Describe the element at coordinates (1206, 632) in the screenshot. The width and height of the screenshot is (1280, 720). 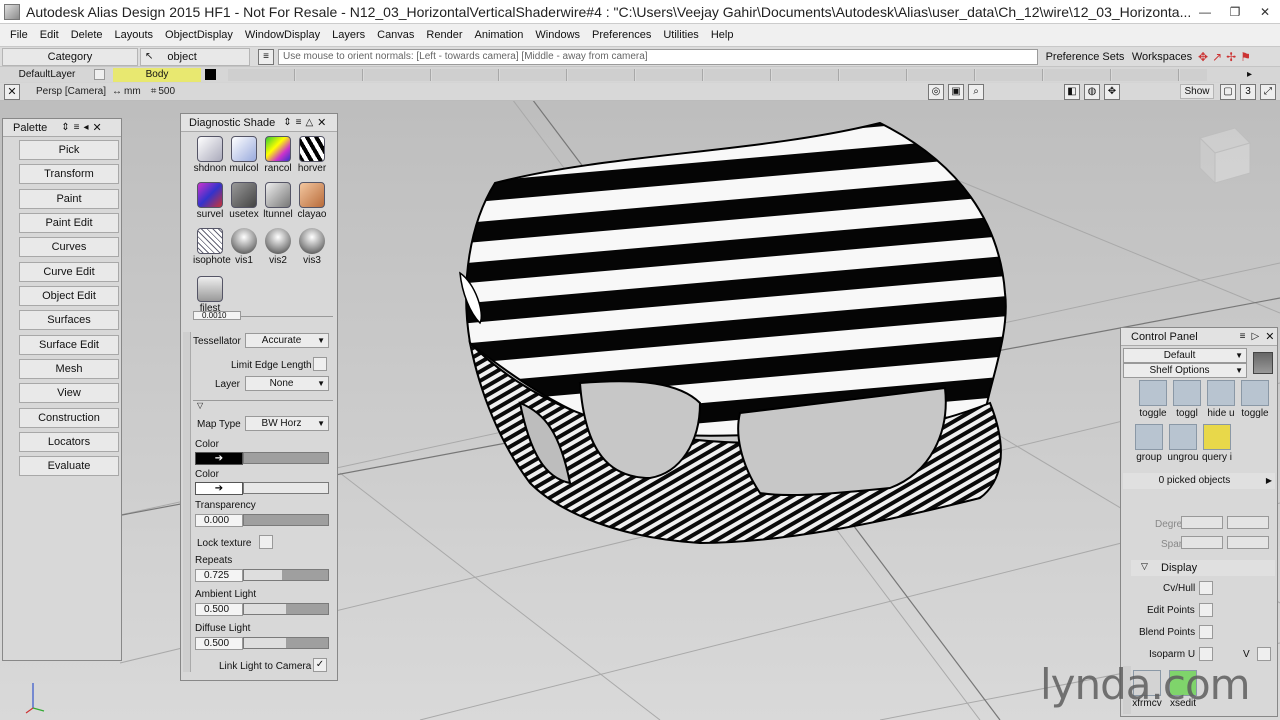
I see `blend-points-checkbox` at that location.